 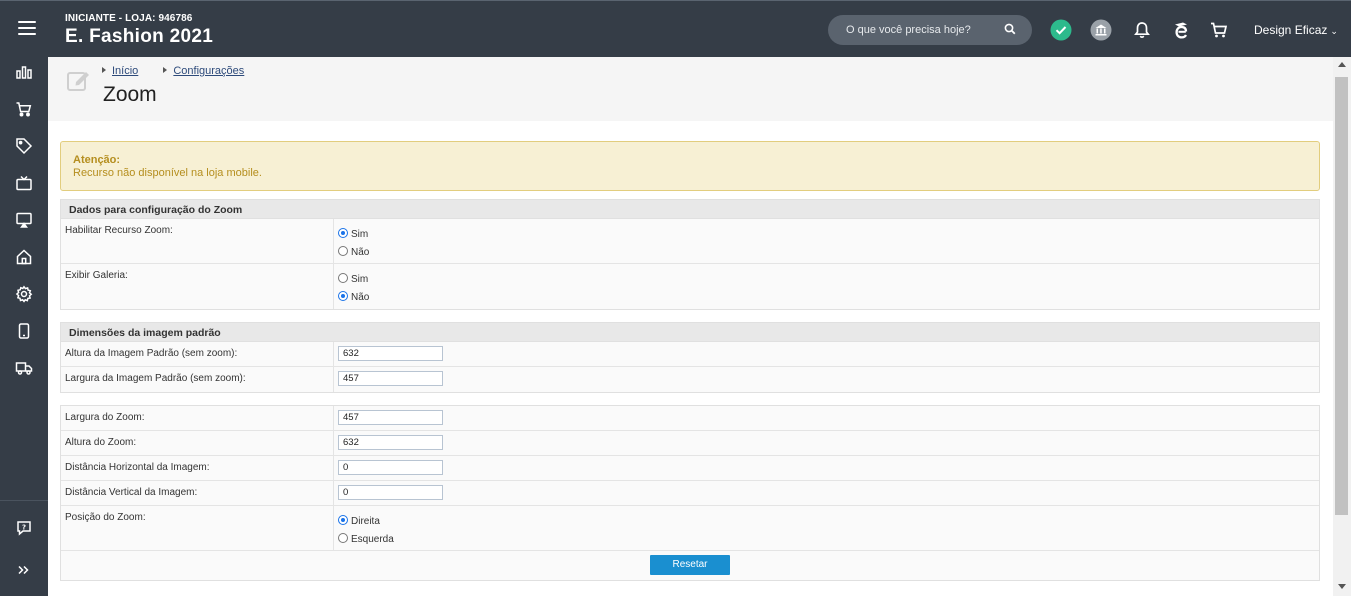 I want to click on page-header: Início Configurações Zoom, so click(x=690, y=89).